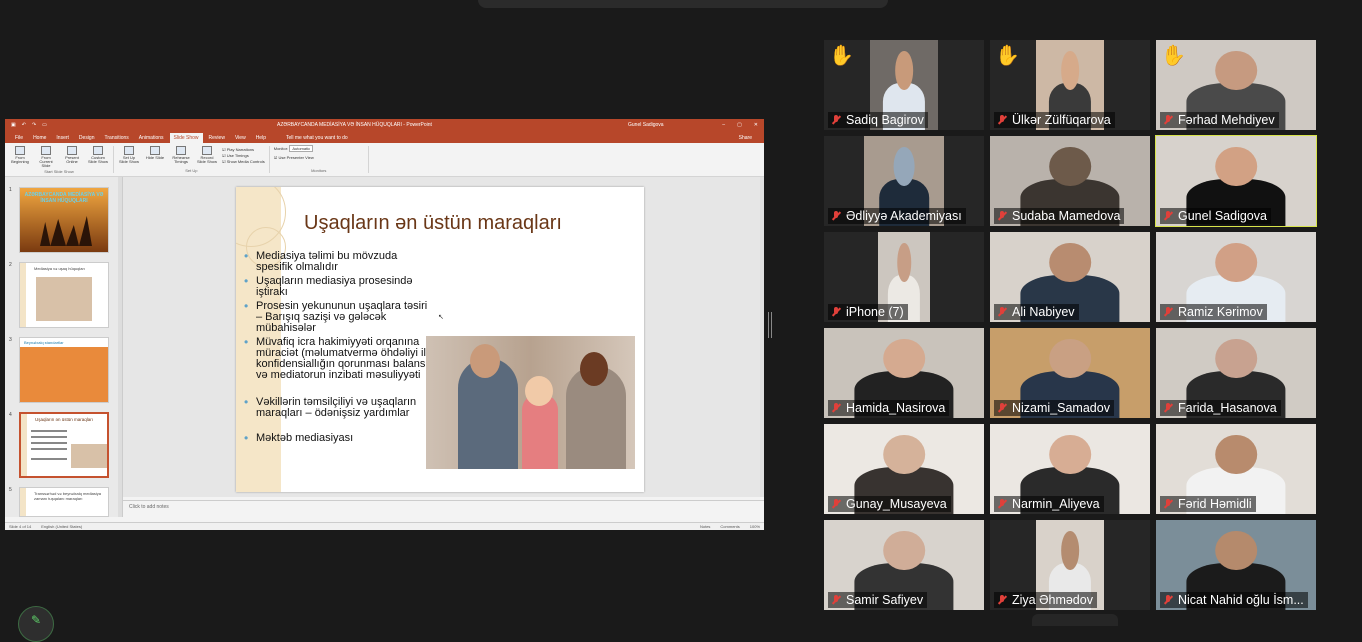 This screenshot has height=642, width=1362. Describe the element at coordinates (1066, 216) in the screenshot. I see `participant-name: Sudaba Mamedova` at that location.